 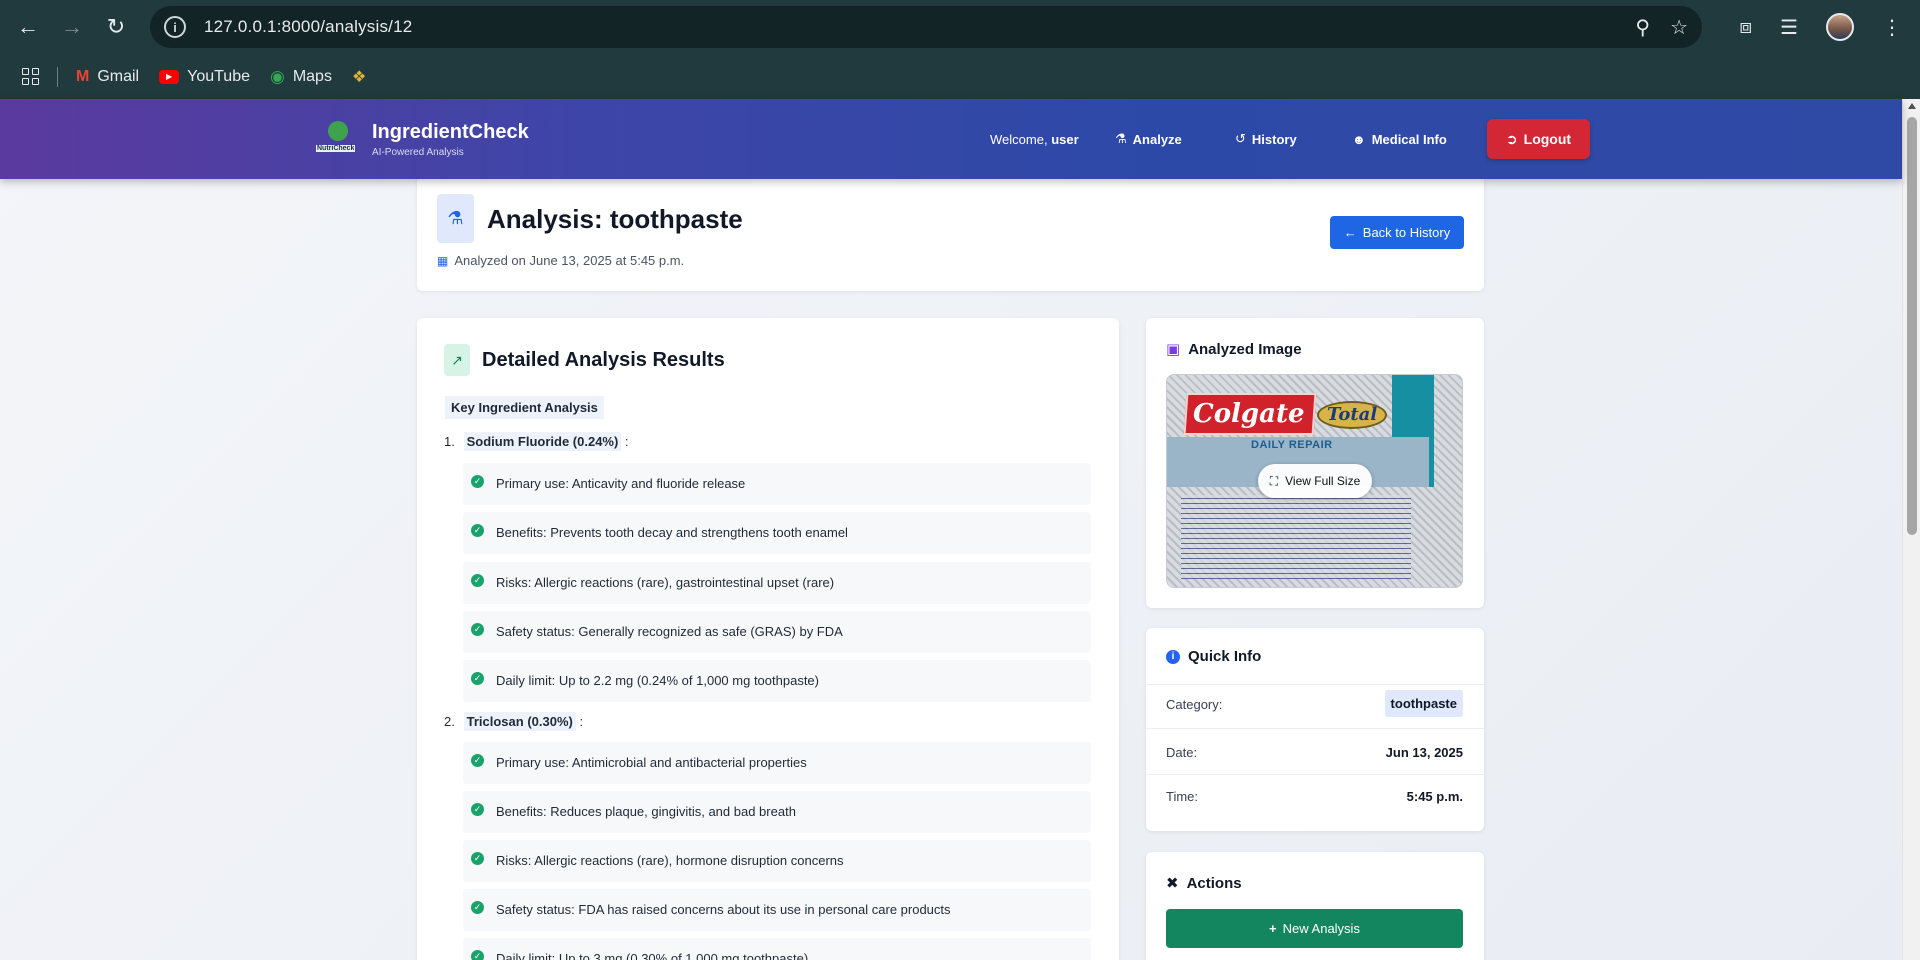 I want to click on user-icon: ☻, so click(x=1359, y=139).